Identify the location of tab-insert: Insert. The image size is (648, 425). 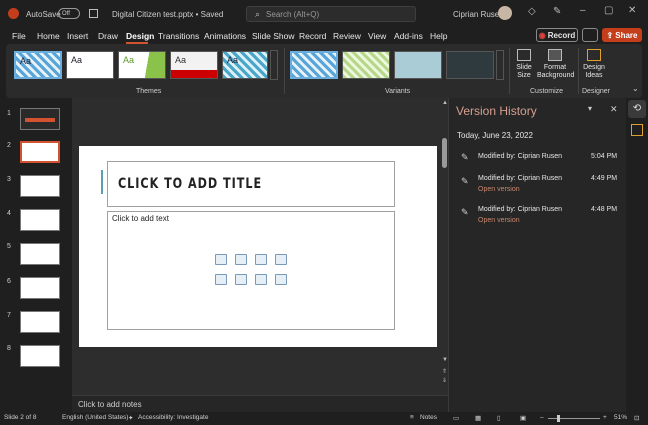
(77, 36).